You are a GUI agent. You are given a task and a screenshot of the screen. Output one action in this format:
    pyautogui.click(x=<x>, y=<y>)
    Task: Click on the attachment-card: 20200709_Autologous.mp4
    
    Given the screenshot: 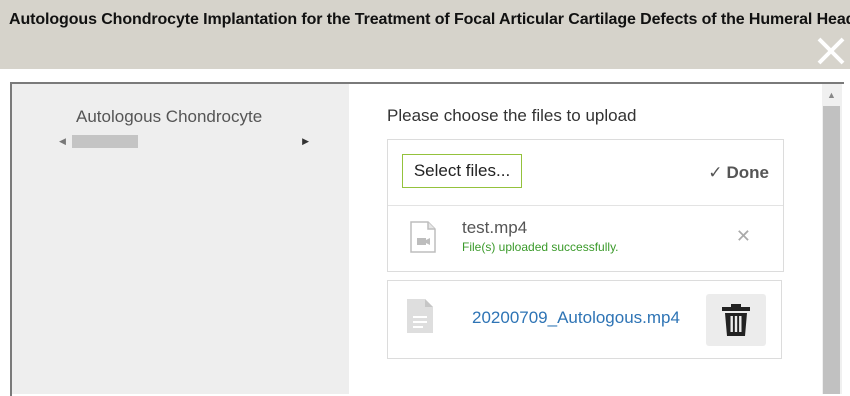 What is the action you would take?
    pyautogui.click(x=584, y=319)
    